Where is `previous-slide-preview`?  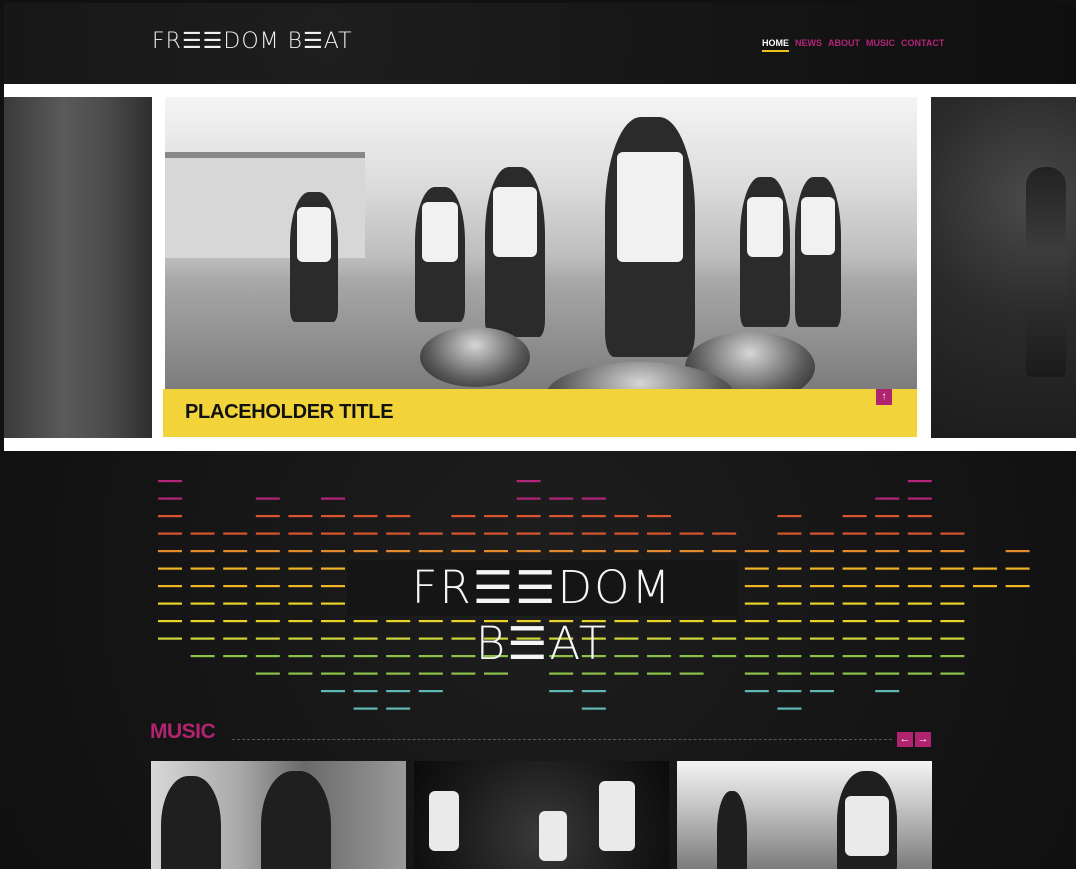 previous-slide-preview is located at coordinates (78, 267).